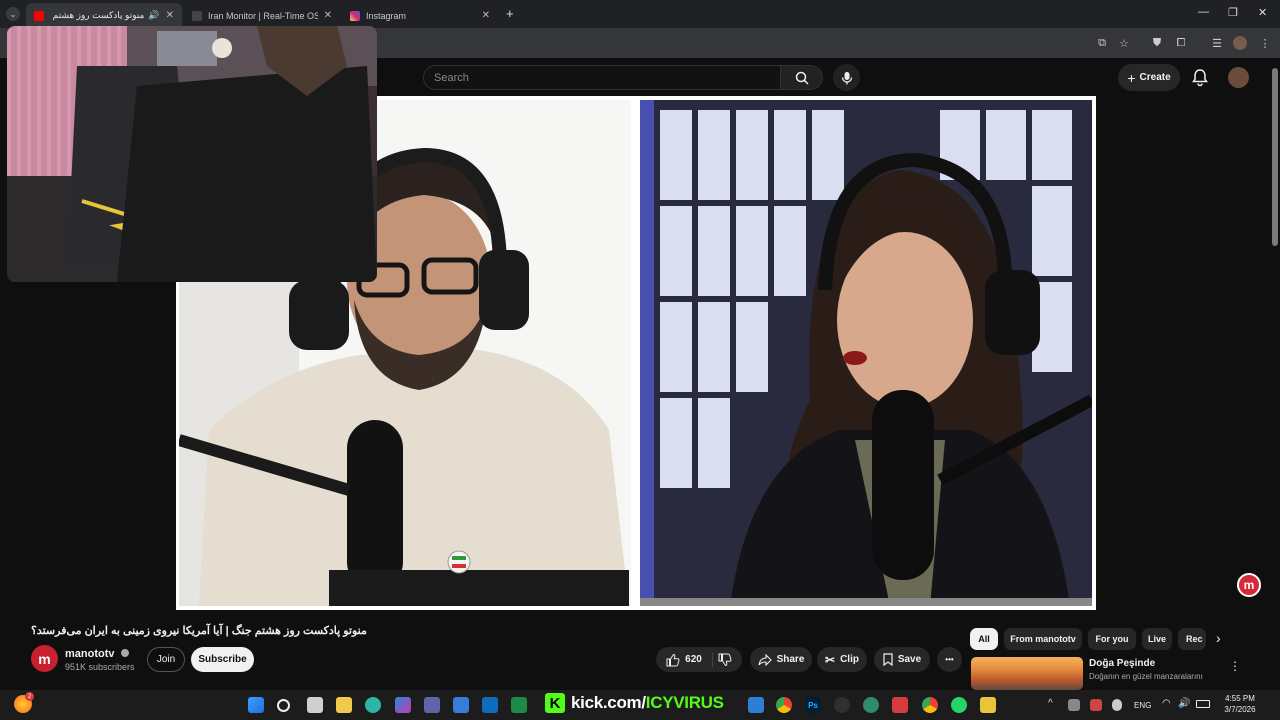 The height and width of the screenshot is (720, 1280). Describe the element at coordinates (790, 659) in the screenshot. I see `share-label: Share` at that location.